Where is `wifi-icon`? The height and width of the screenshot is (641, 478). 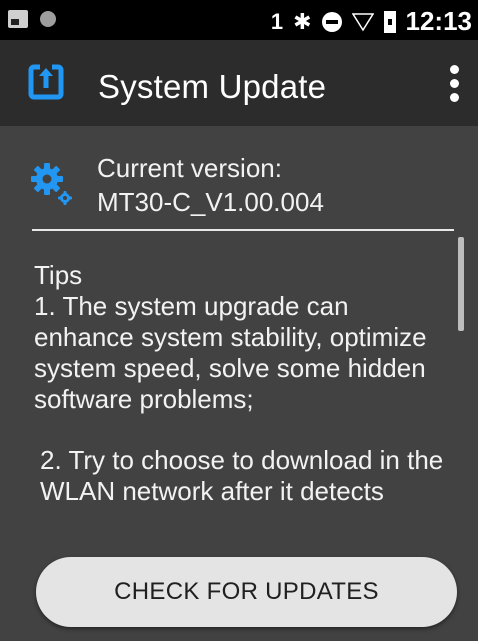 wifi-icon is located at coordinates (362, 22).